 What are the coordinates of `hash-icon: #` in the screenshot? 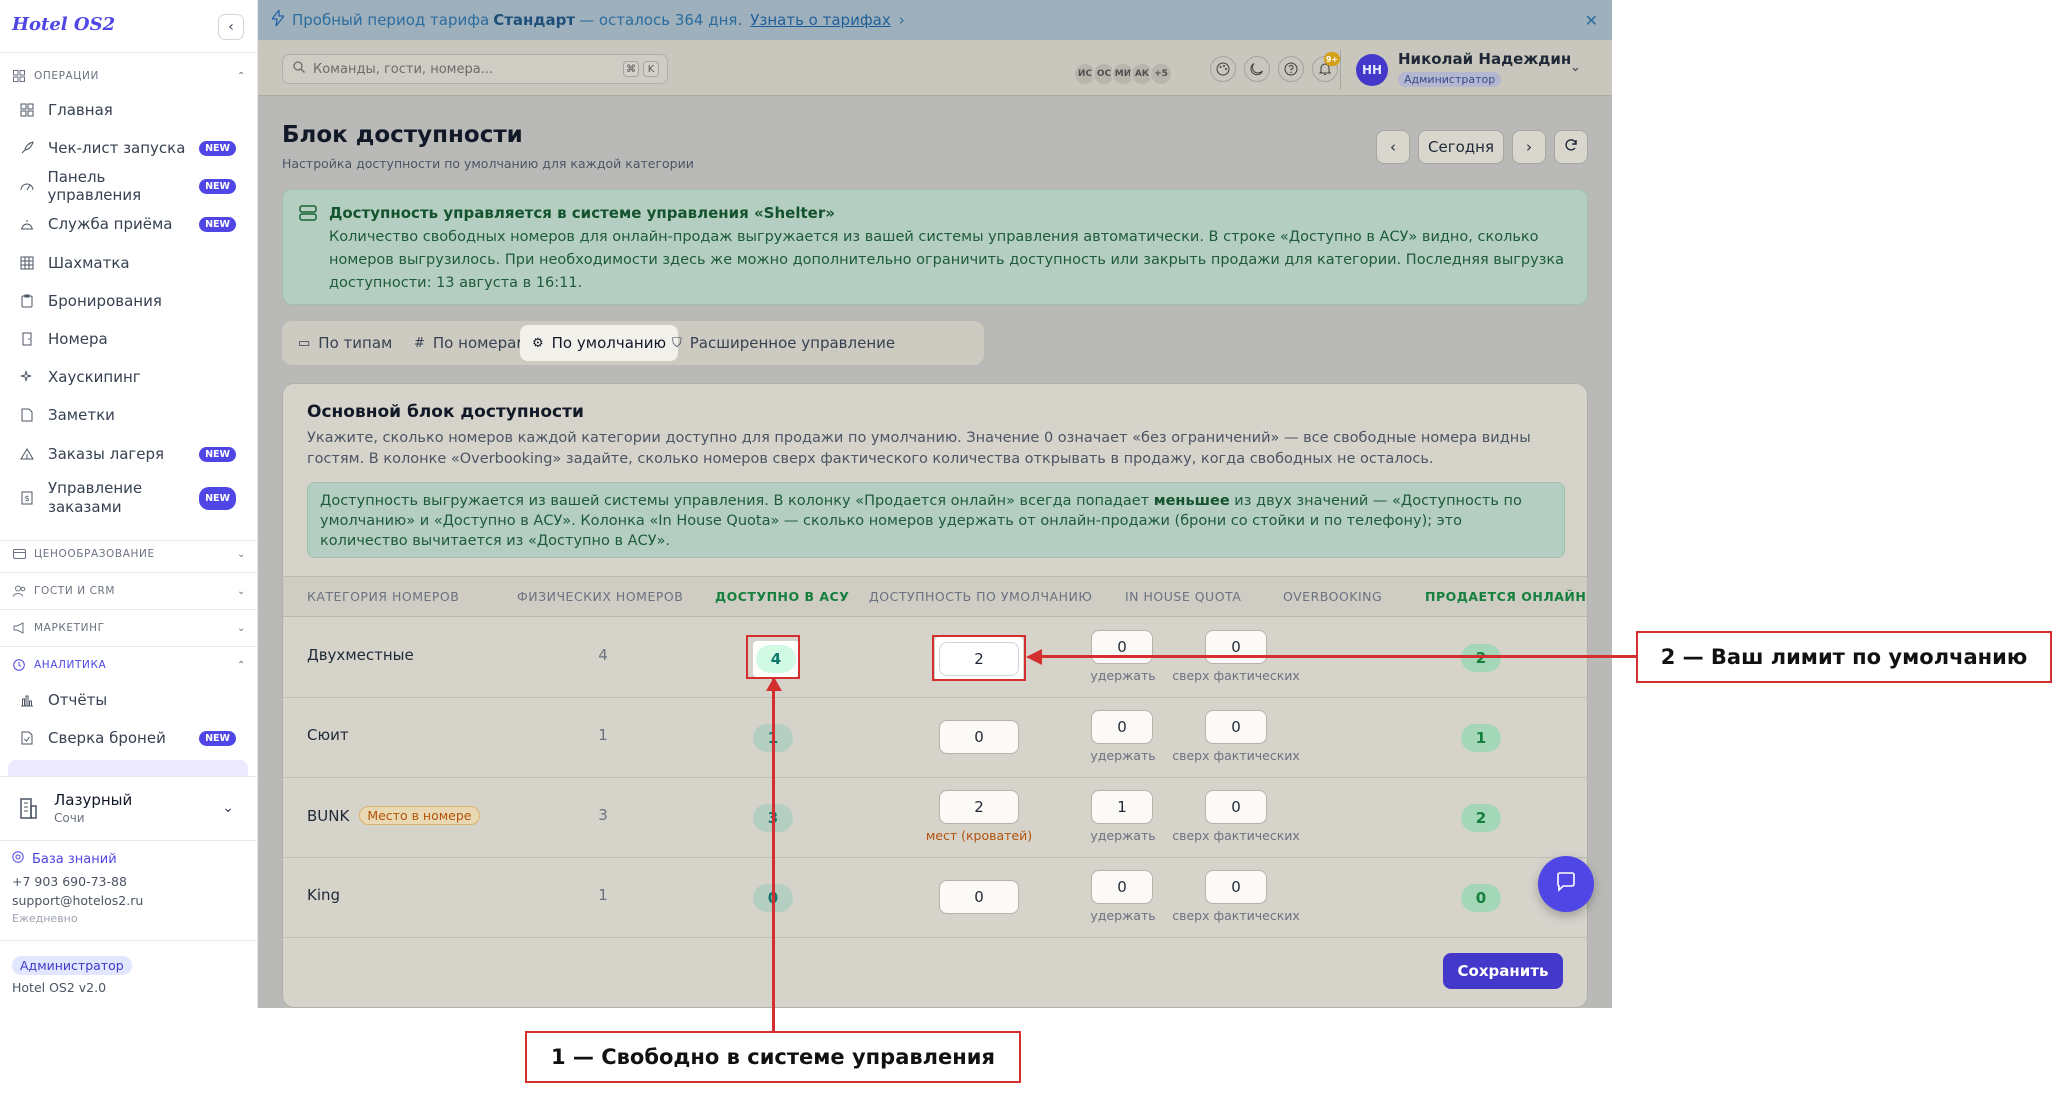 It's located at (419, 343).